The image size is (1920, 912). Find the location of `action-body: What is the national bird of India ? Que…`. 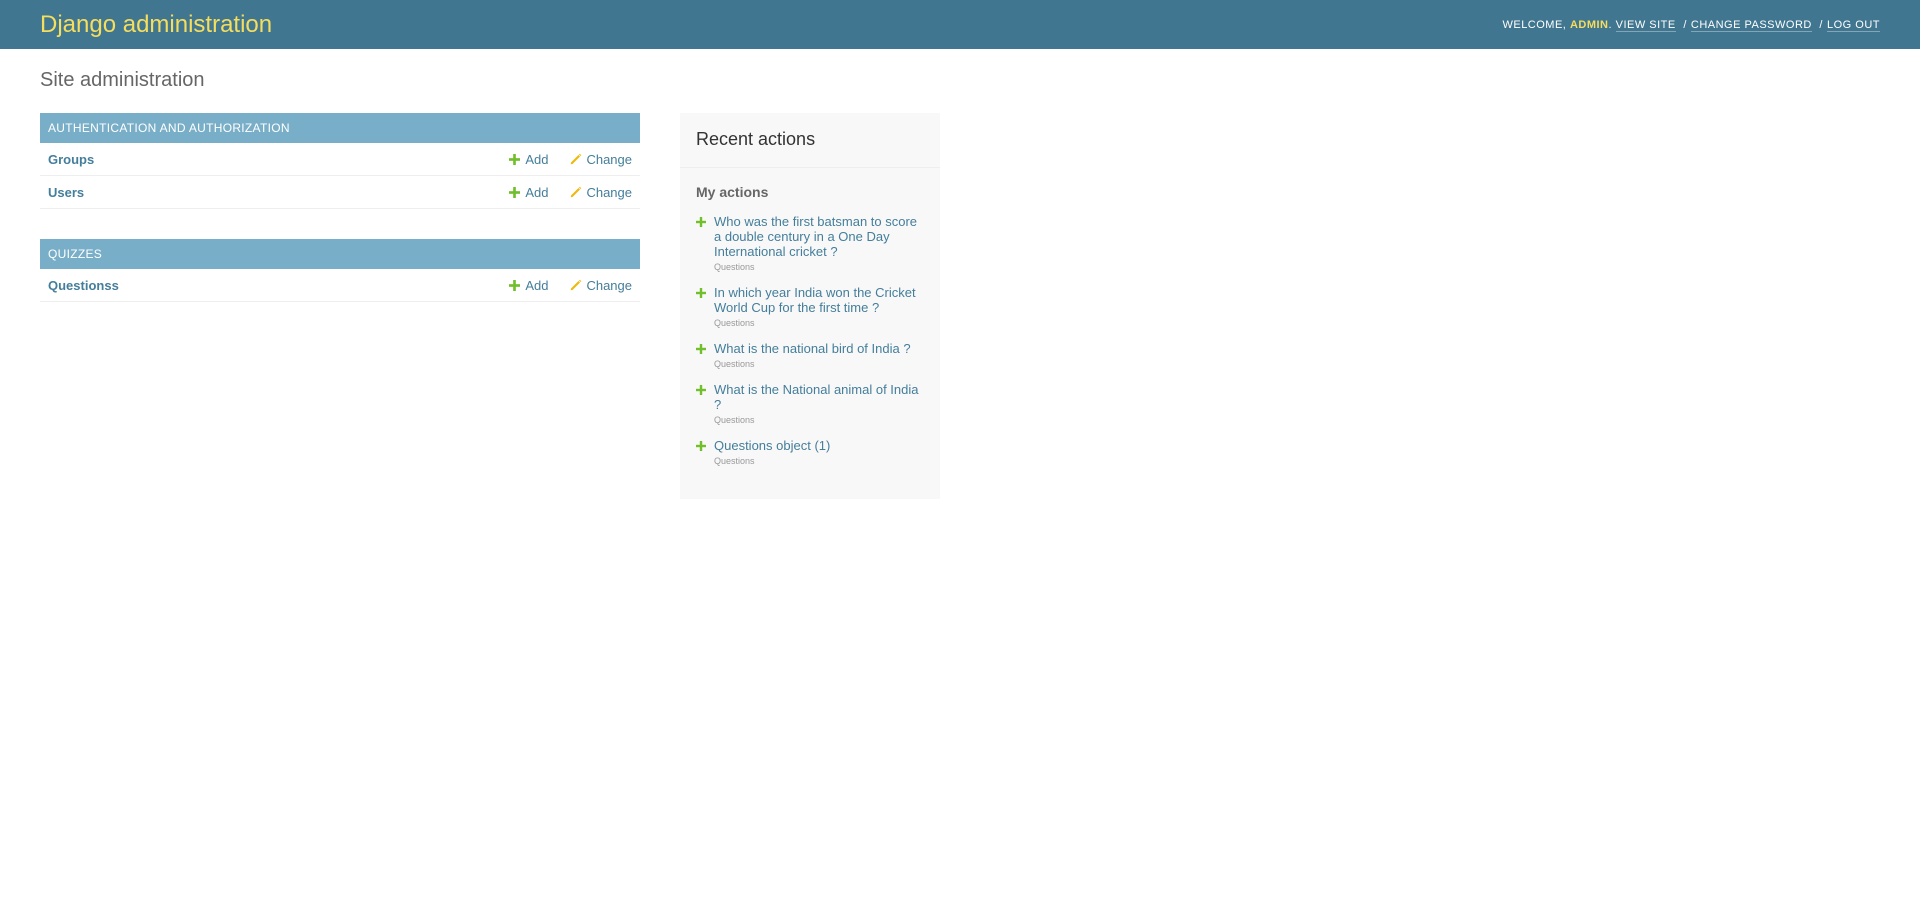

action-body: What is the national bird of India ? Que… is located at coordinates (819, 355).